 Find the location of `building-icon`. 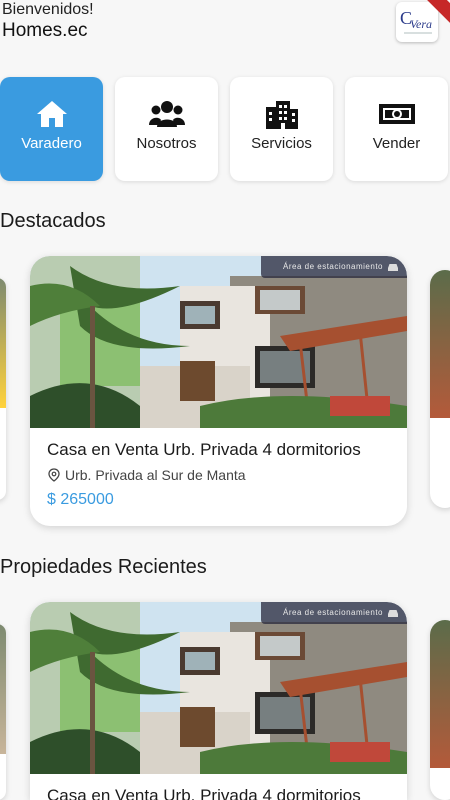

building-icon is located at coordinates (281, 114).